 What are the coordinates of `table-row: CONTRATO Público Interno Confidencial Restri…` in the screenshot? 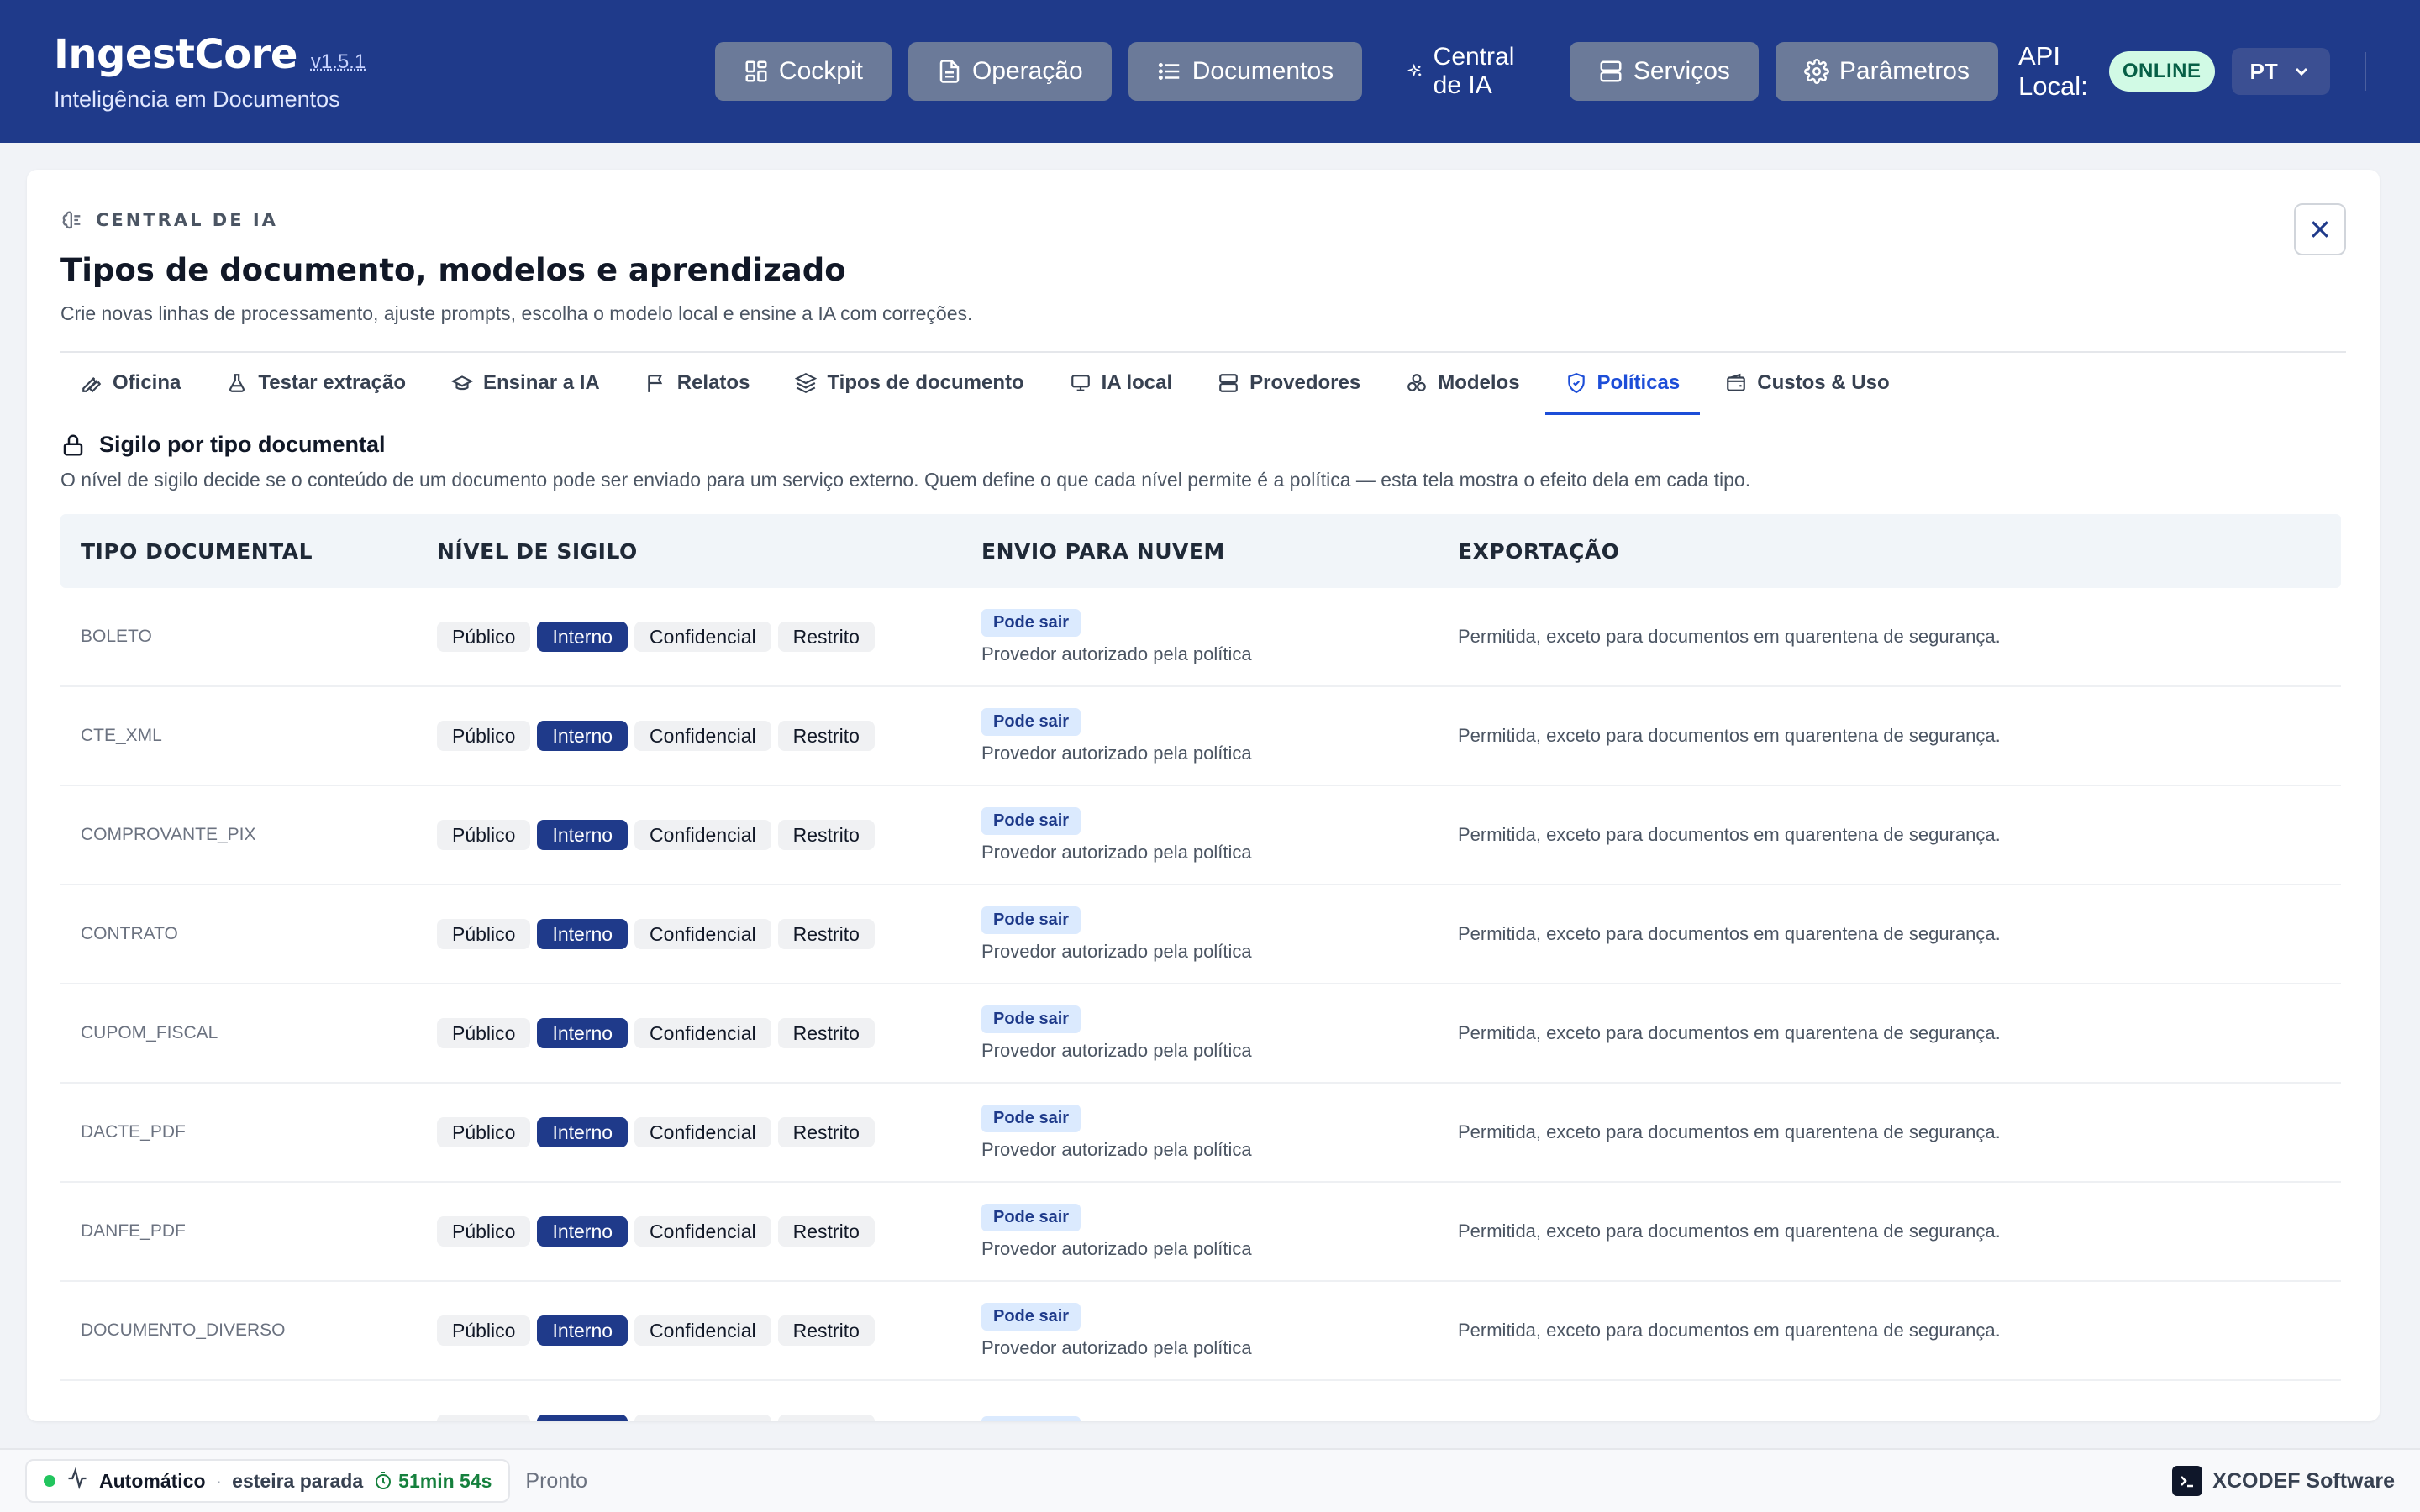 It's located at (1200, 934).